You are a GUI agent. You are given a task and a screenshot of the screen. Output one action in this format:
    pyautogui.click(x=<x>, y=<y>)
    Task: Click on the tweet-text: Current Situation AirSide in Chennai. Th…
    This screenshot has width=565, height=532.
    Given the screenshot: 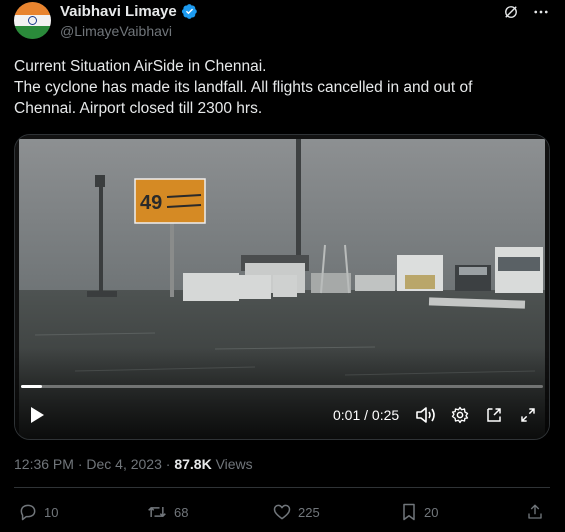 What is the action you would take?
    pyautogui.click(x=284, y=87)
    